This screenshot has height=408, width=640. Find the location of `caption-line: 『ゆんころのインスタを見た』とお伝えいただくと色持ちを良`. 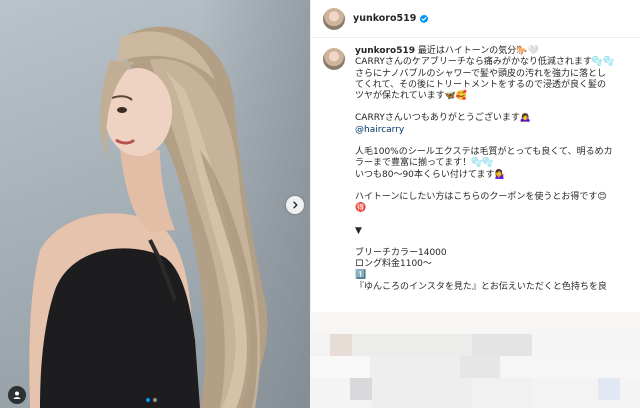

caption-line: 『ゆんころのインスタを見た』とお伝えいただくと色持ちを良 is located at coordinates (481, 286).